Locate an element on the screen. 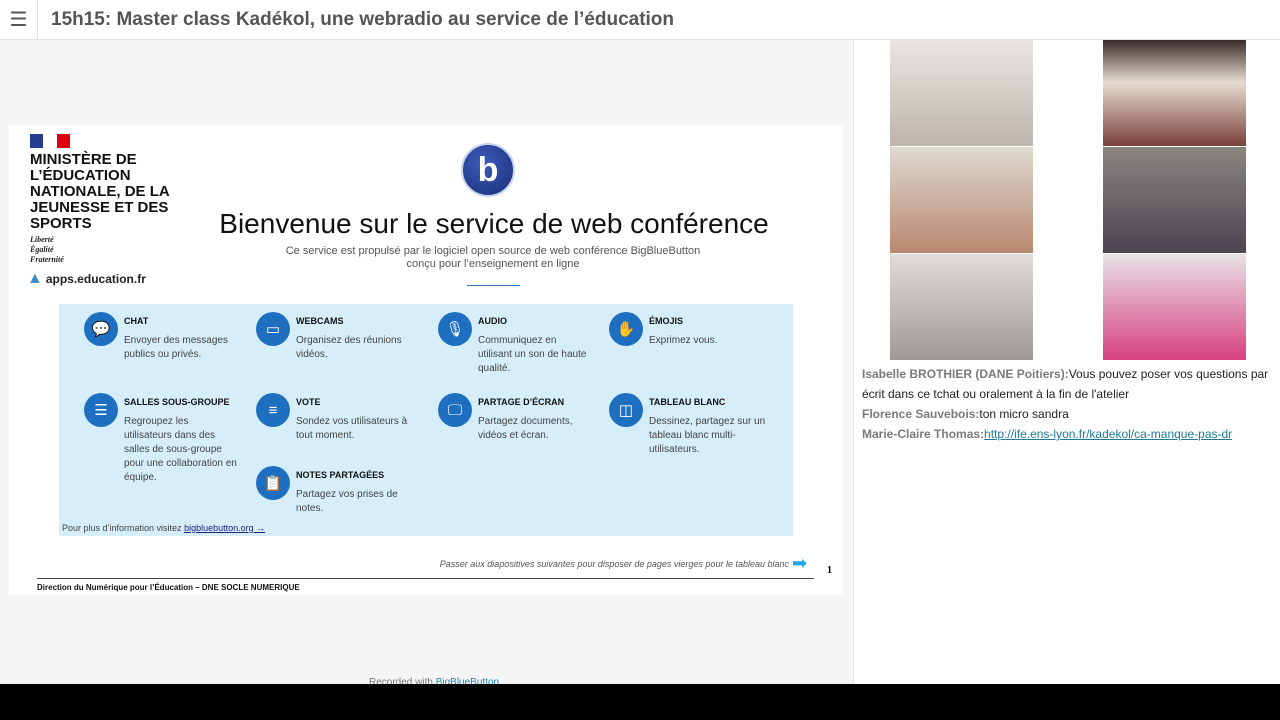 The image size is (1280, 720). notes-icon: 📋 is located at coordinates (273, 483).